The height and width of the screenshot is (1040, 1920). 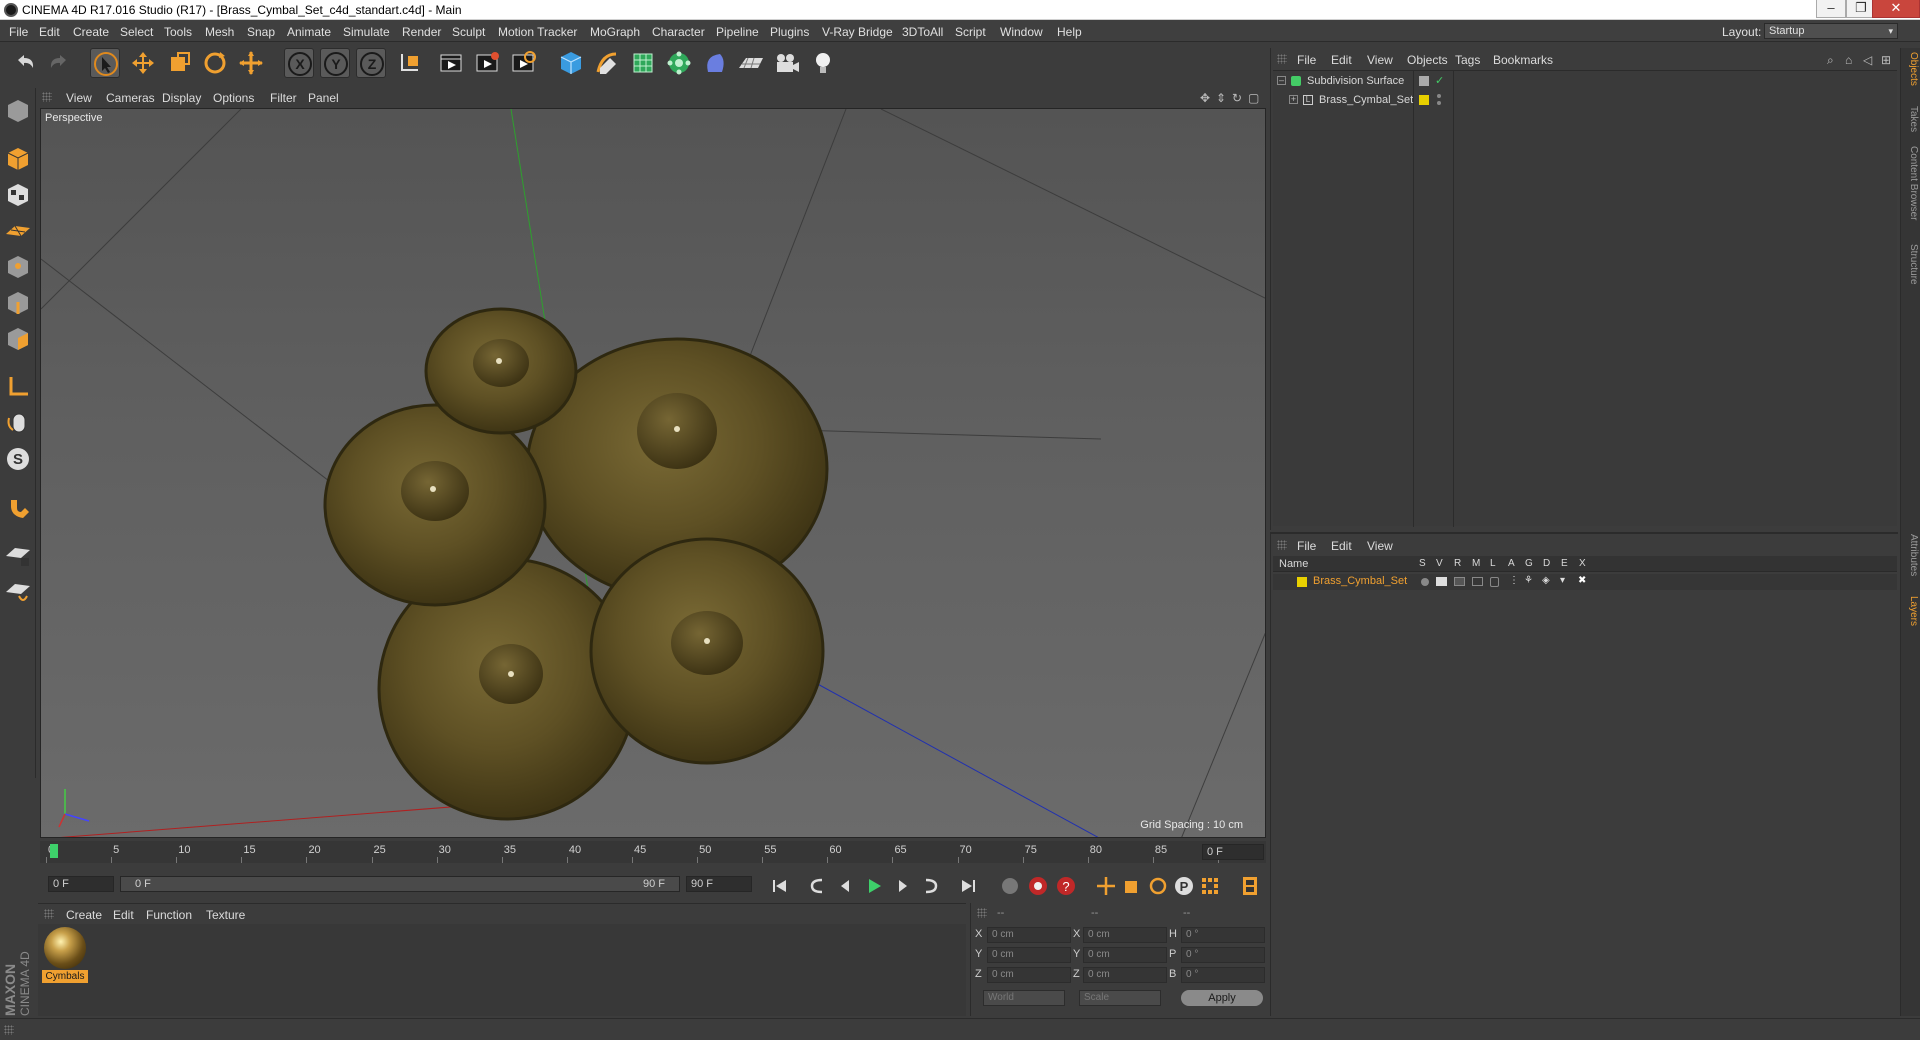 What do you see at coordinates (18, 555) in the screenshot?
I see `workplane-lock-button` at bounding box center [18, 555].